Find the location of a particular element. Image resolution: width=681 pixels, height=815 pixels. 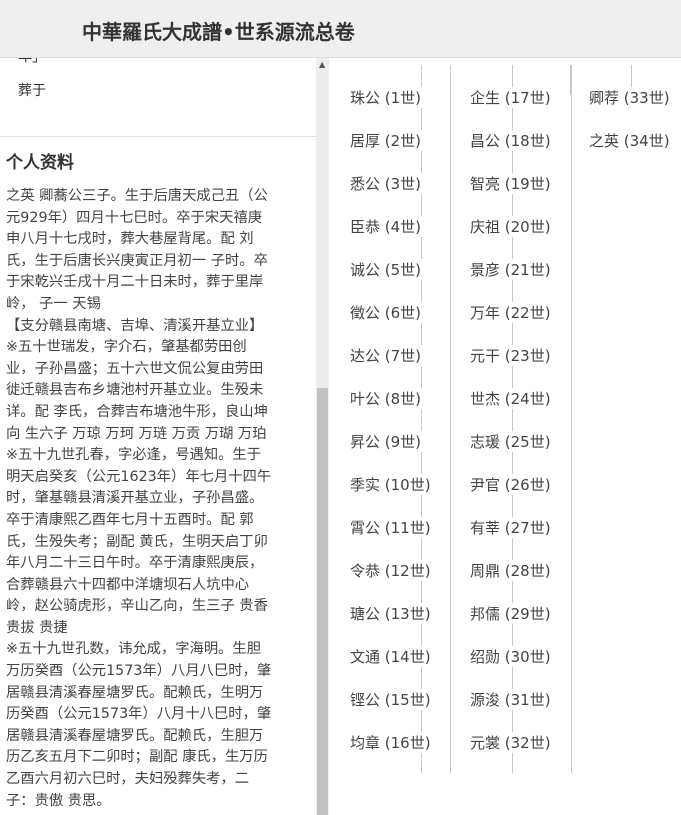

lineage-entry: 邦儒 (29世) is located at coordinates (510, 613).